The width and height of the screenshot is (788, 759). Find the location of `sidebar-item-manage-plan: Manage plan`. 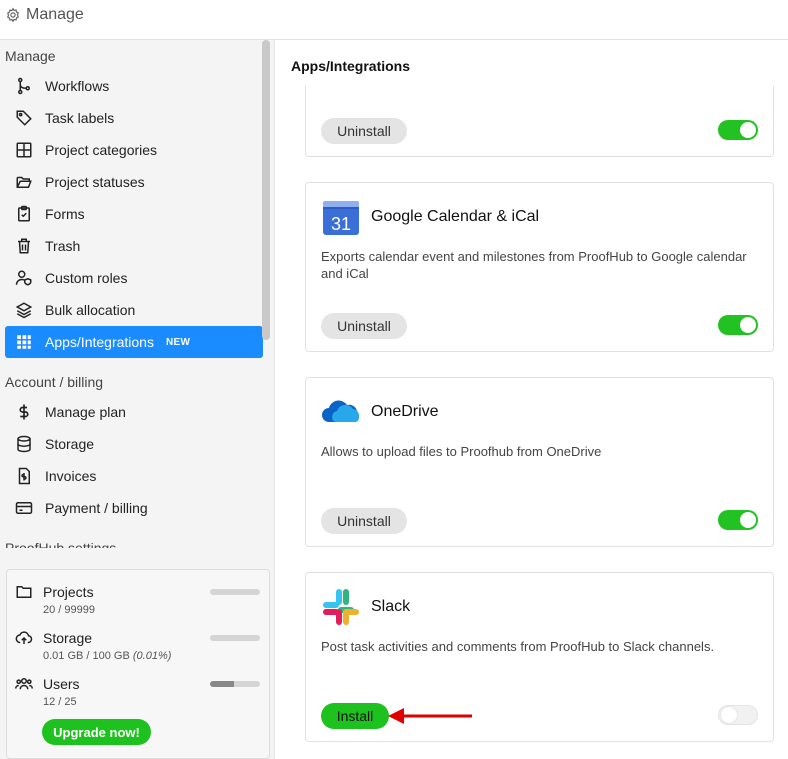

sidebar-item-manage-plan: Manage plan is located at coordinates (134, 412).